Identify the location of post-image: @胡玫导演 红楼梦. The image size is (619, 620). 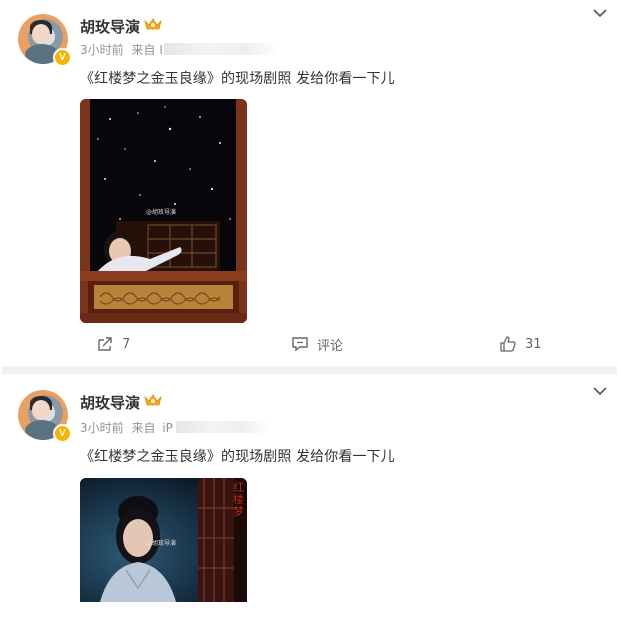
(163, 540).